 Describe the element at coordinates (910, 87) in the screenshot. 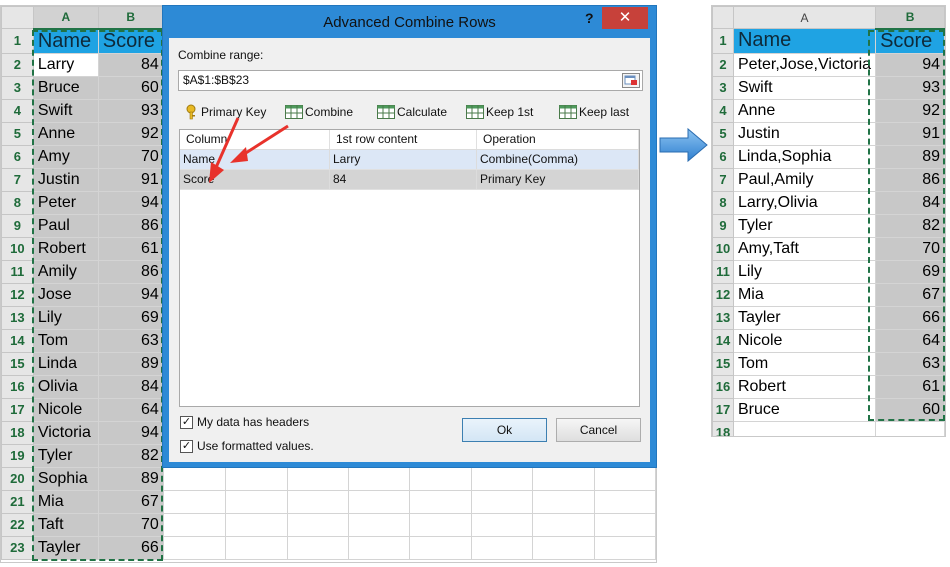

I see `score-cell: 93` at that location.